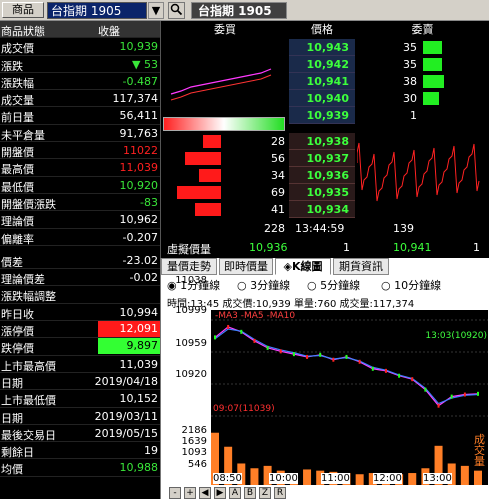 The width and height of the screenshot is (489, 499). What do you see at coordinates (333, 285) in the screenshot?
I see `radio-2: ○ 5分鐘線` at bounding box center [333, 285].